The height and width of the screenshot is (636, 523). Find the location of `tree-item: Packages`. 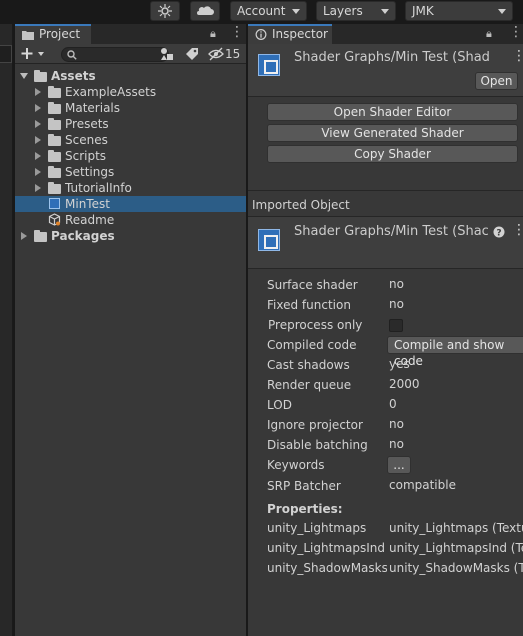

tree-item: Packages is located at coordinates (130, 236).